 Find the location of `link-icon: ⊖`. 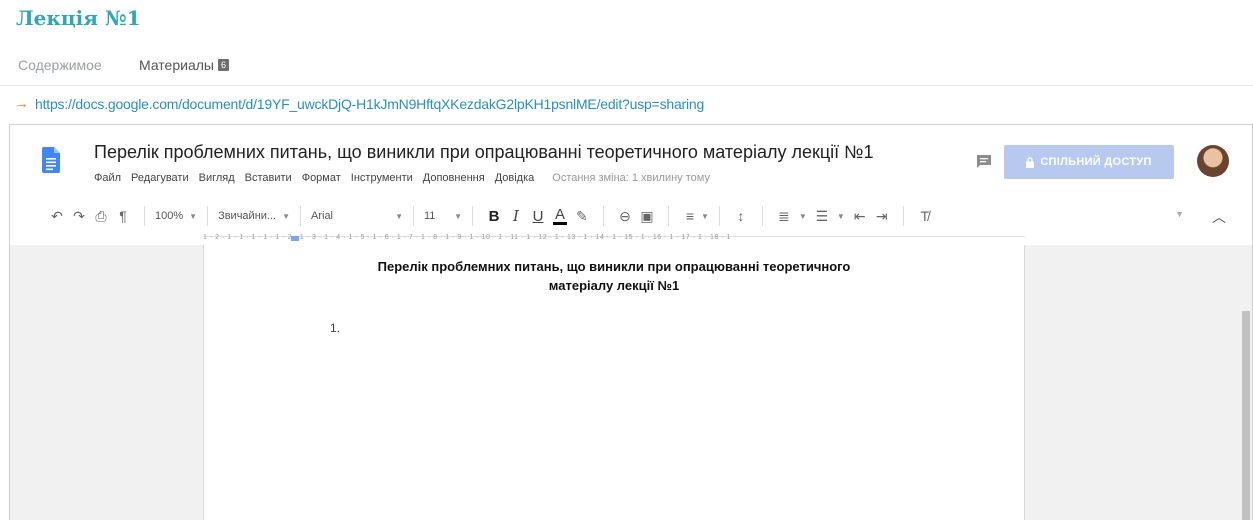

link-icon: ⊖ is located at coordinates (625, 216).